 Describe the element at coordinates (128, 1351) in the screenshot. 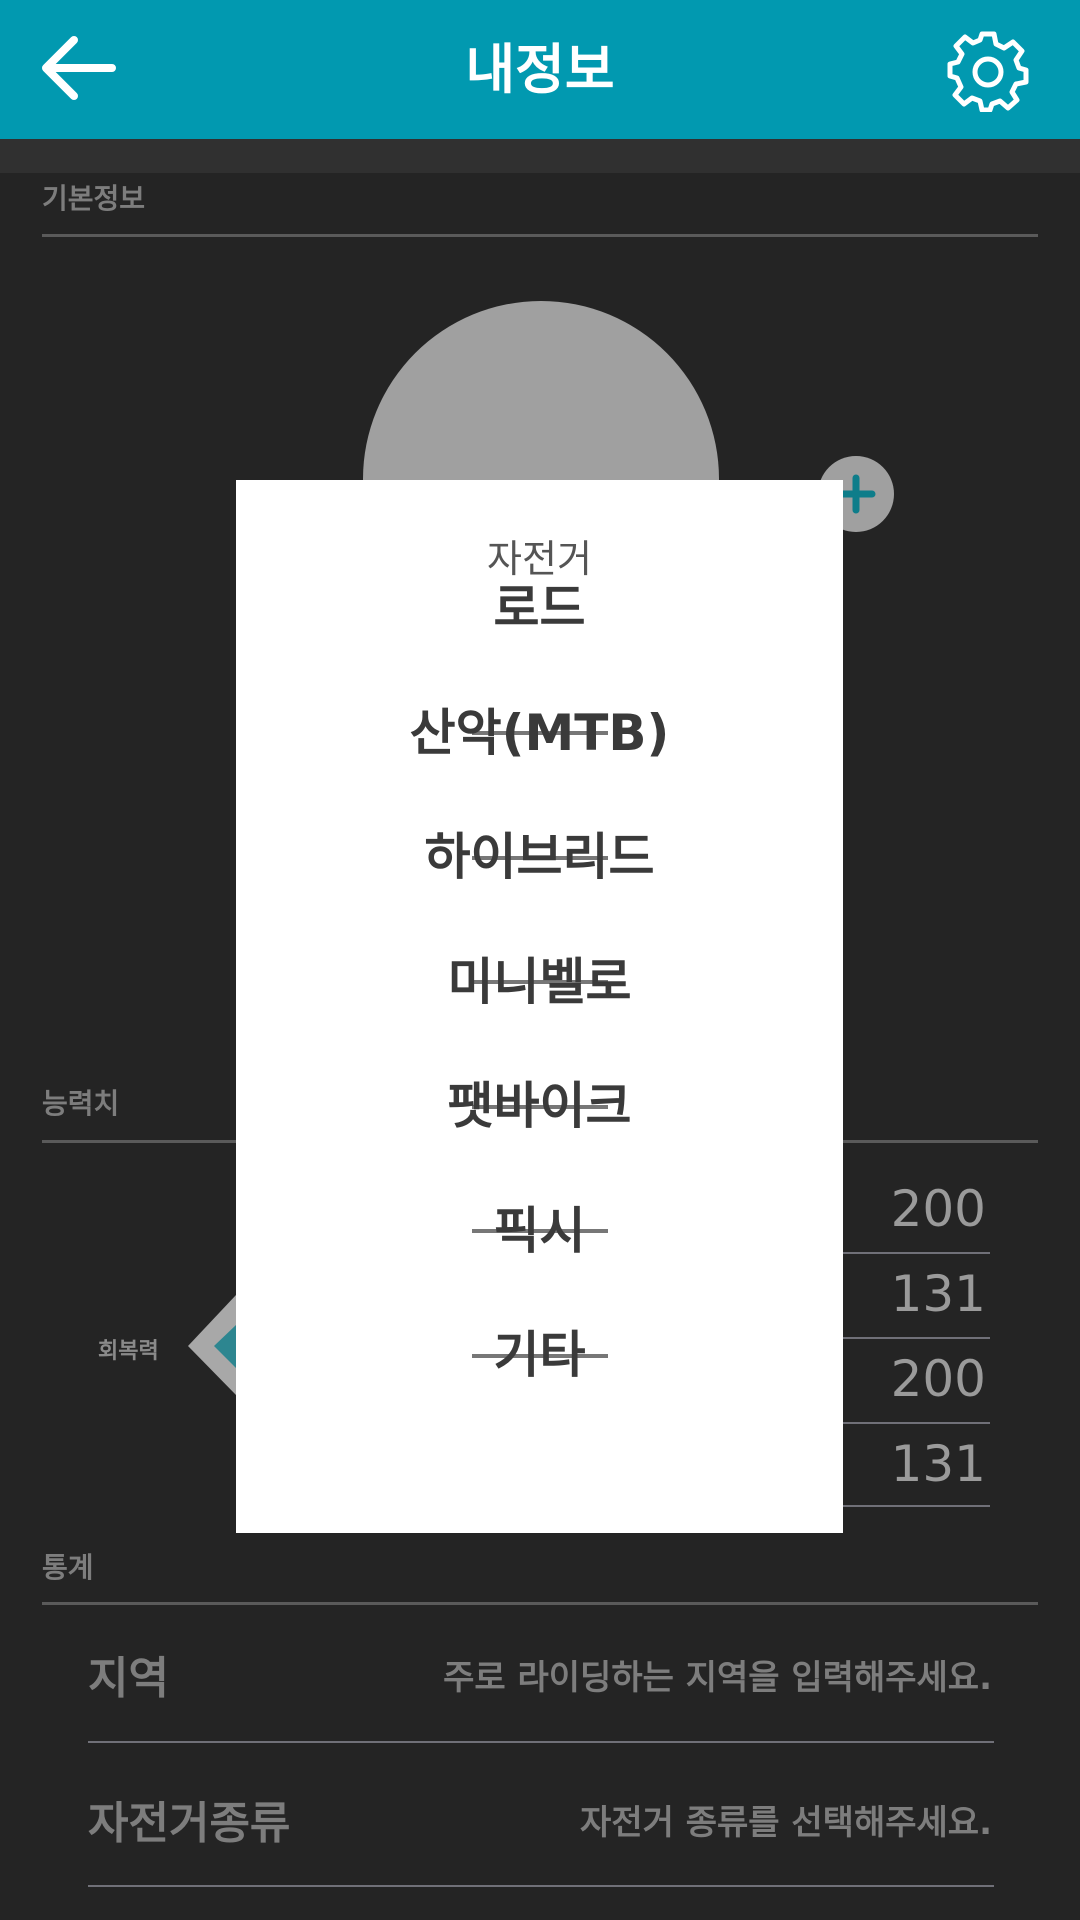

I see `radar-label-recovery: 회복력` at that location.